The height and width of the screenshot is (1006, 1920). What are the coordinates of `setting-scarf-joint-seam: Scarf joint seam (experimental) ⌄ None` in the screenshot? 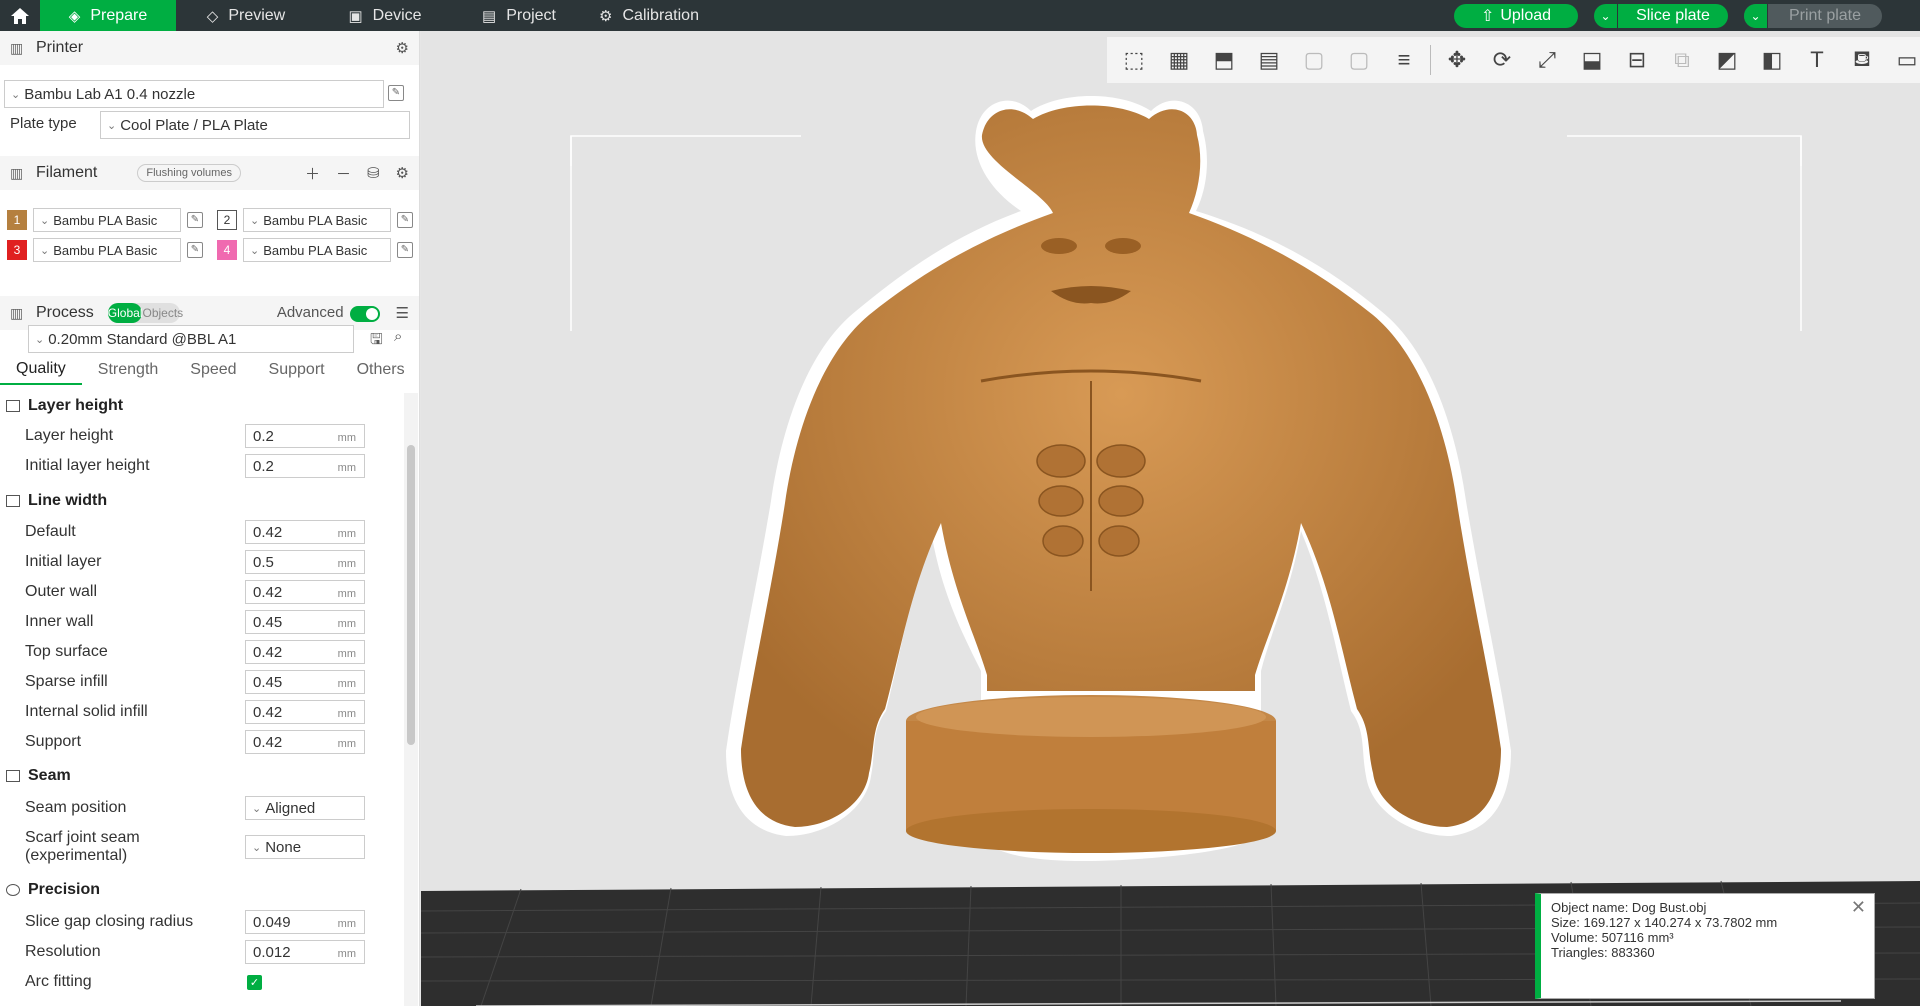 It's located at (198, 847).